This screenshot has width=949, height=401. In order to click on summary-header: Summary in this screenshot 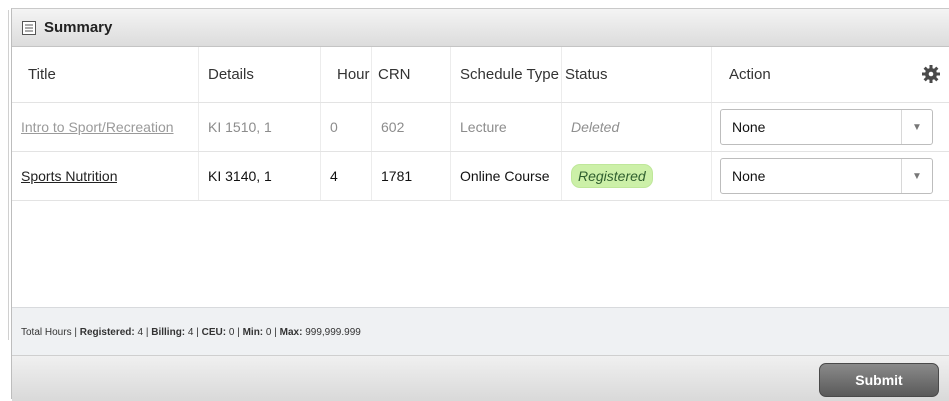, I will do `click(480, 28)`.